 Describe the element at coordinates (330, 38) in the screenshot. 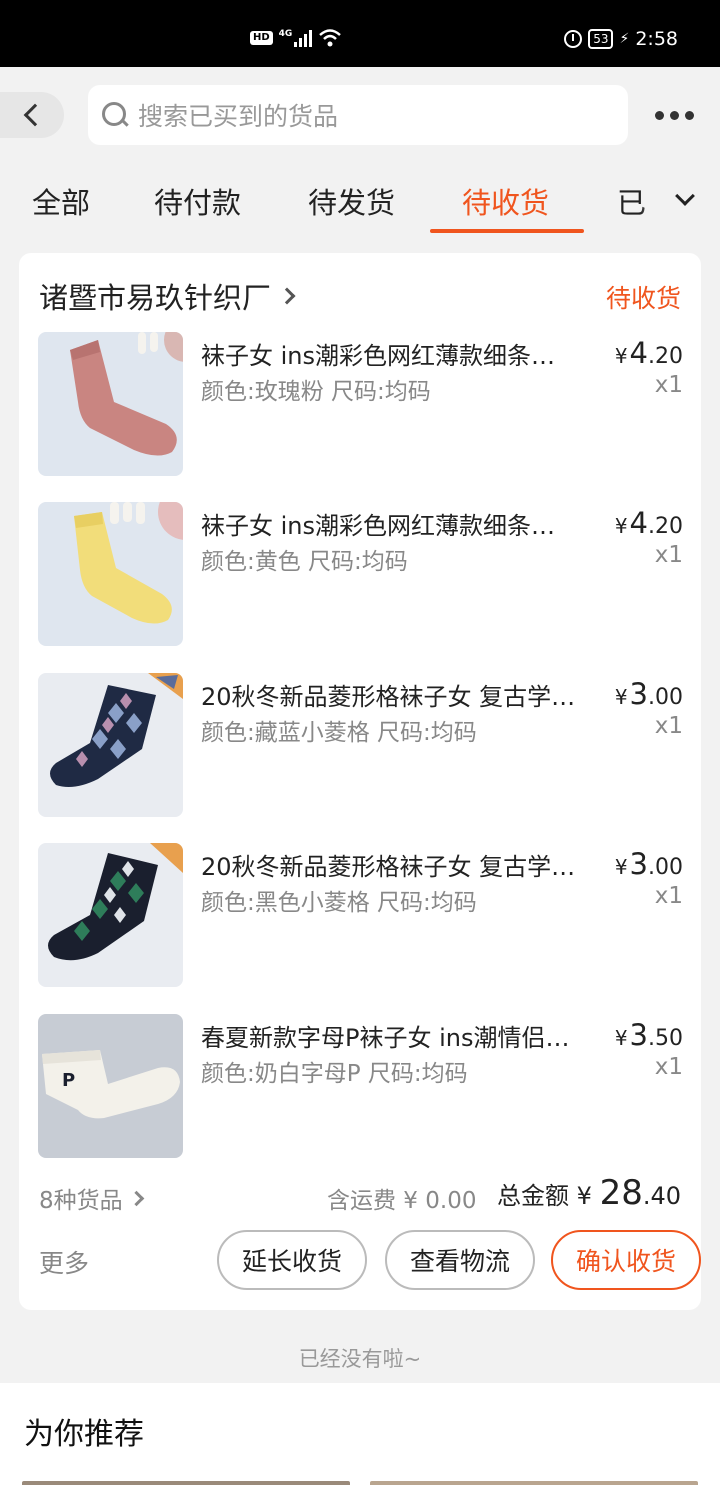

I see `wifi-icon` at that location.